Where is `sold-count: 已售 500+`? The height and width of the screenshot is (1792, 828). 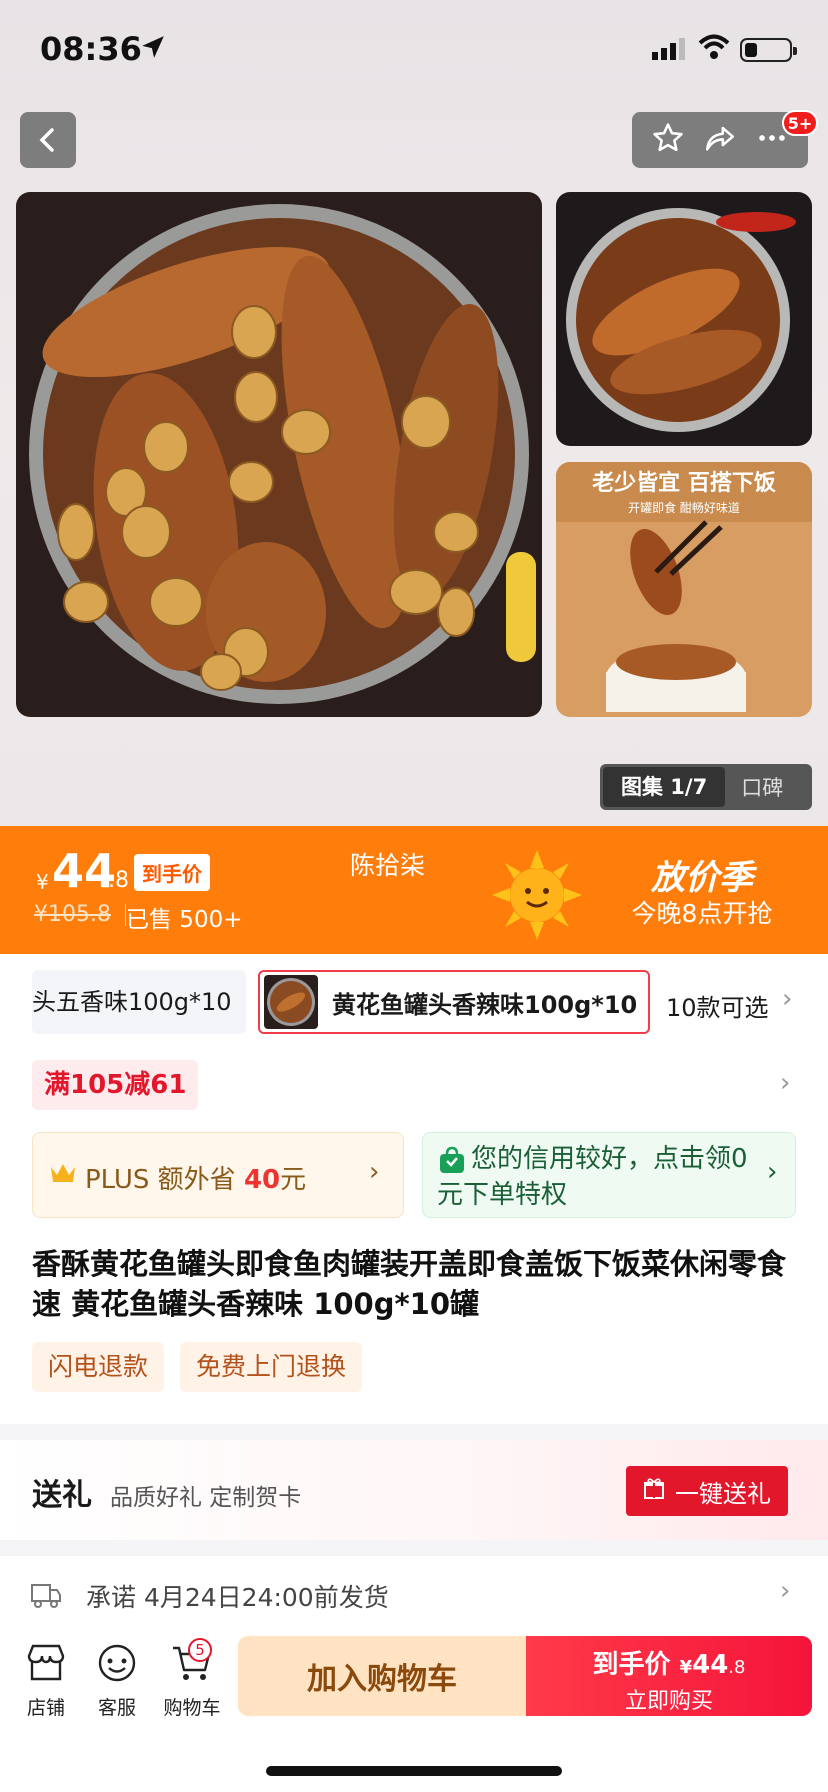 sold-count: 已售 500+ is located at coordinates (184, 920).